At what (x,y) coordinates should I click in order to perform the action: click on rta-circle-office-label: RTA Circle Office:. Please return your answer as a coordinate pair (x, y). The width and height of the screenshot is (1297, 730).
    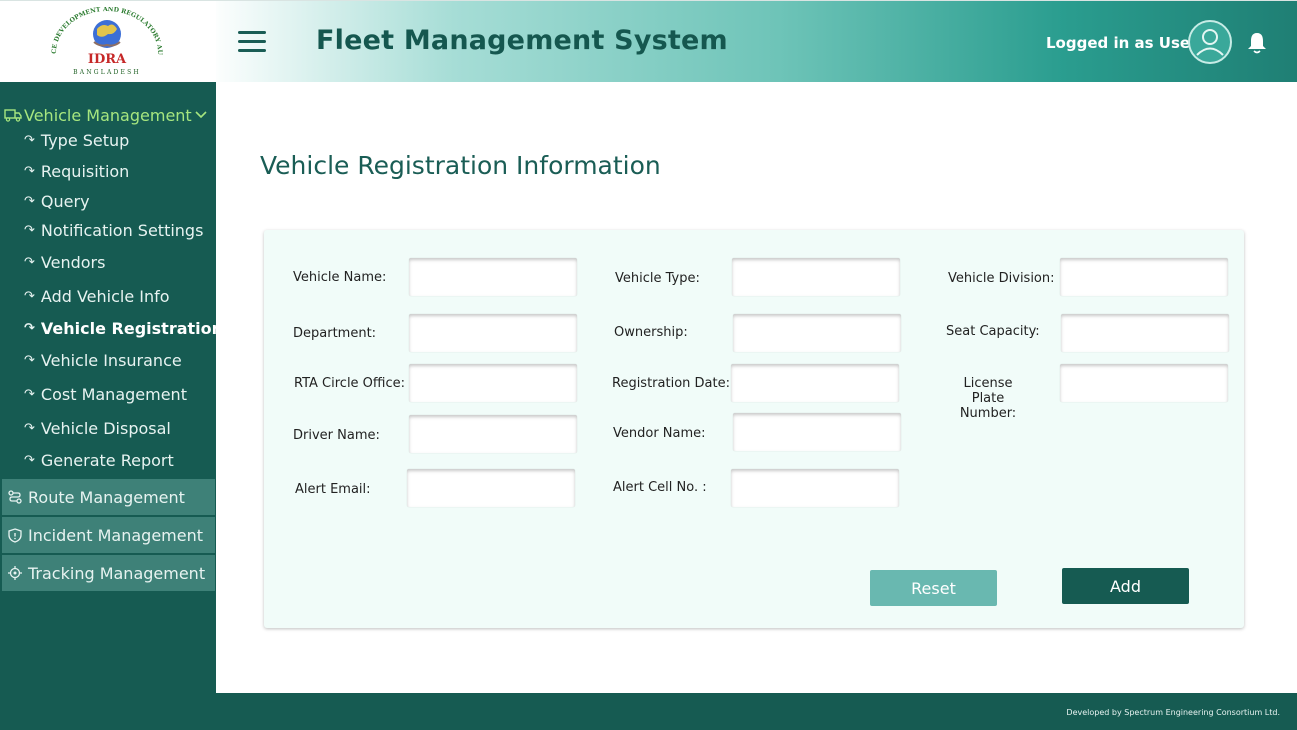
    Looking at the image, I should click on (350, 383).